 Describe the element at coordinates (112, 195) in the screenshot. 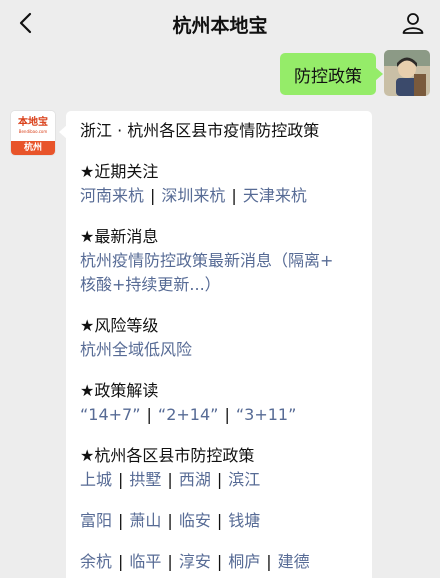

I see `link-henan: 河南来杭` at that location.